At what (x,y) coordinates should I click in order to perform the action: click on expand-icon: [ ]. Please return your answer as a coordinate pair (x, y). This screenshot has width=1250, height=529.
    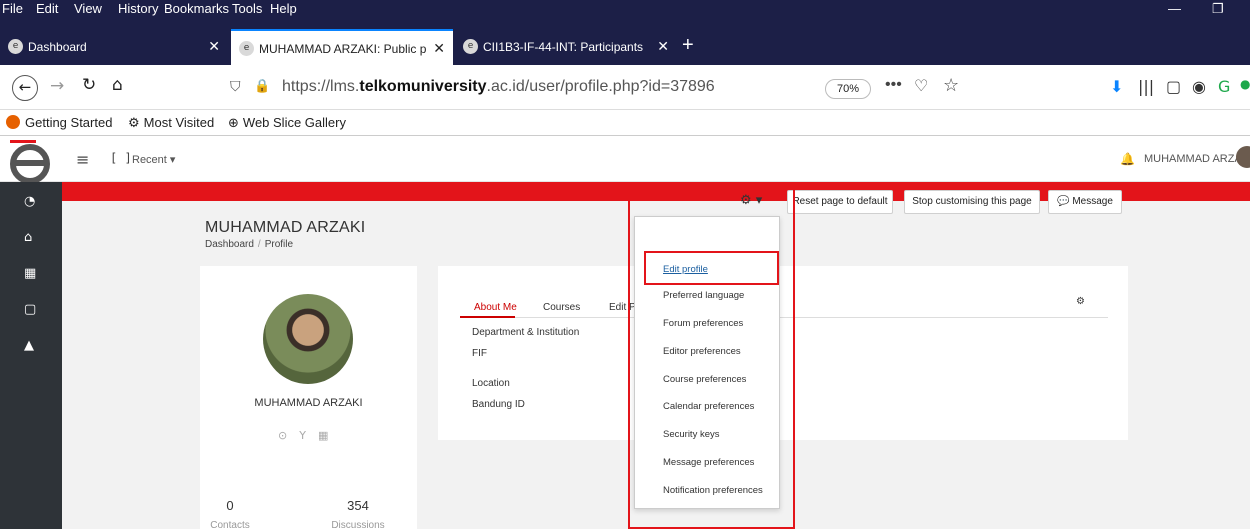
    Looking at the image, I should click on (121, 158).